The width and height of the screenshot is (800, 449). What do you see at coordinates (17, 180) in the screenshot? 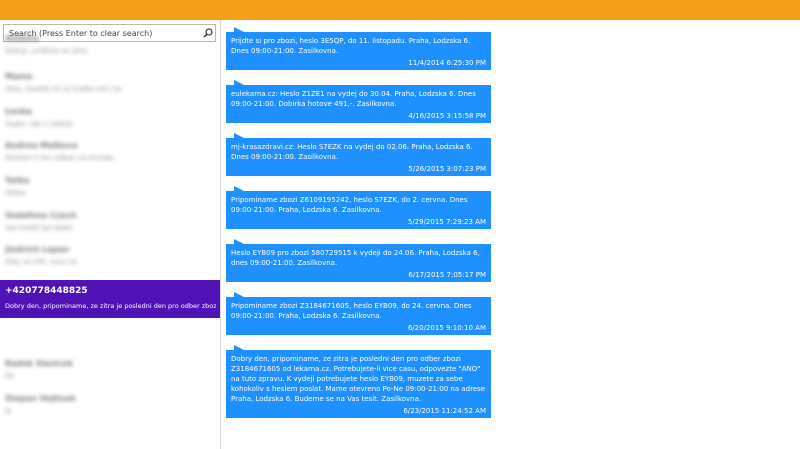
I see `contact-name: Tatka` at bounding box center [17, 180].